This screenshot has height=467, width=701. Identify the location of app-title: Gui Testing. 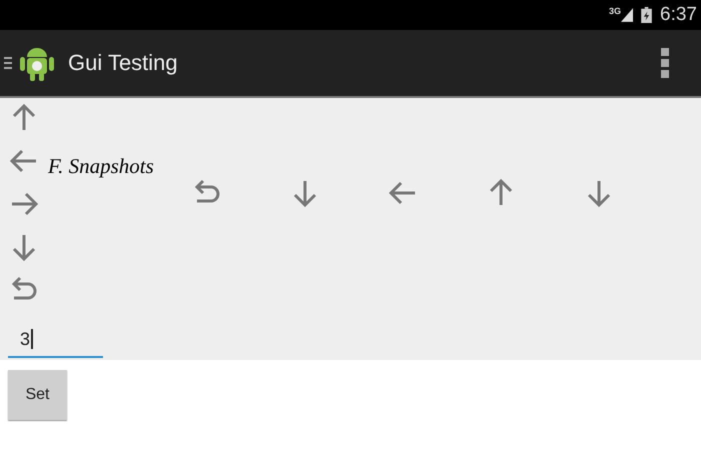
(123, 63).